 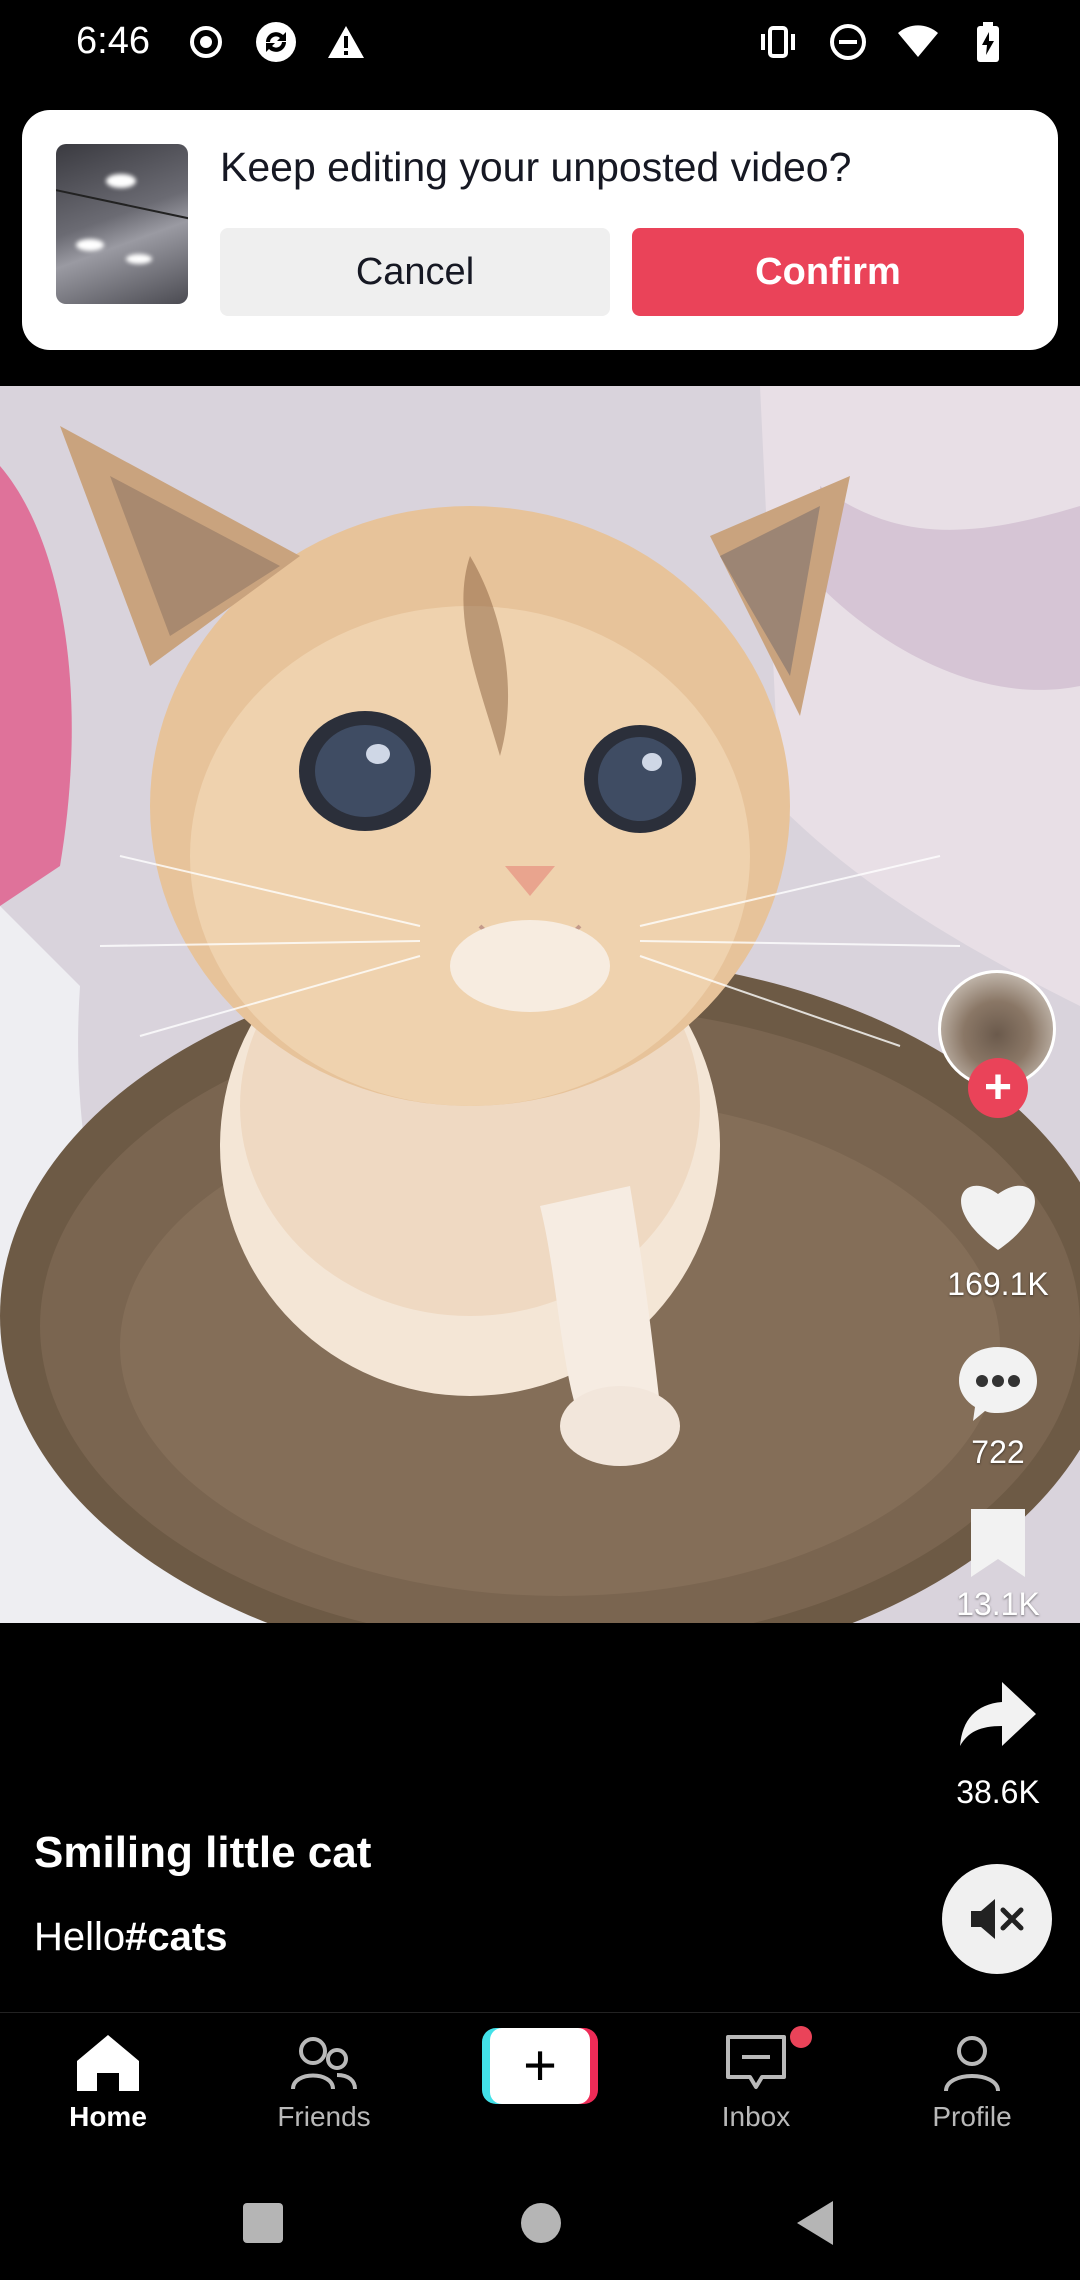 I want to click on confirm-button: Confirm, so click(x=828, y=272).